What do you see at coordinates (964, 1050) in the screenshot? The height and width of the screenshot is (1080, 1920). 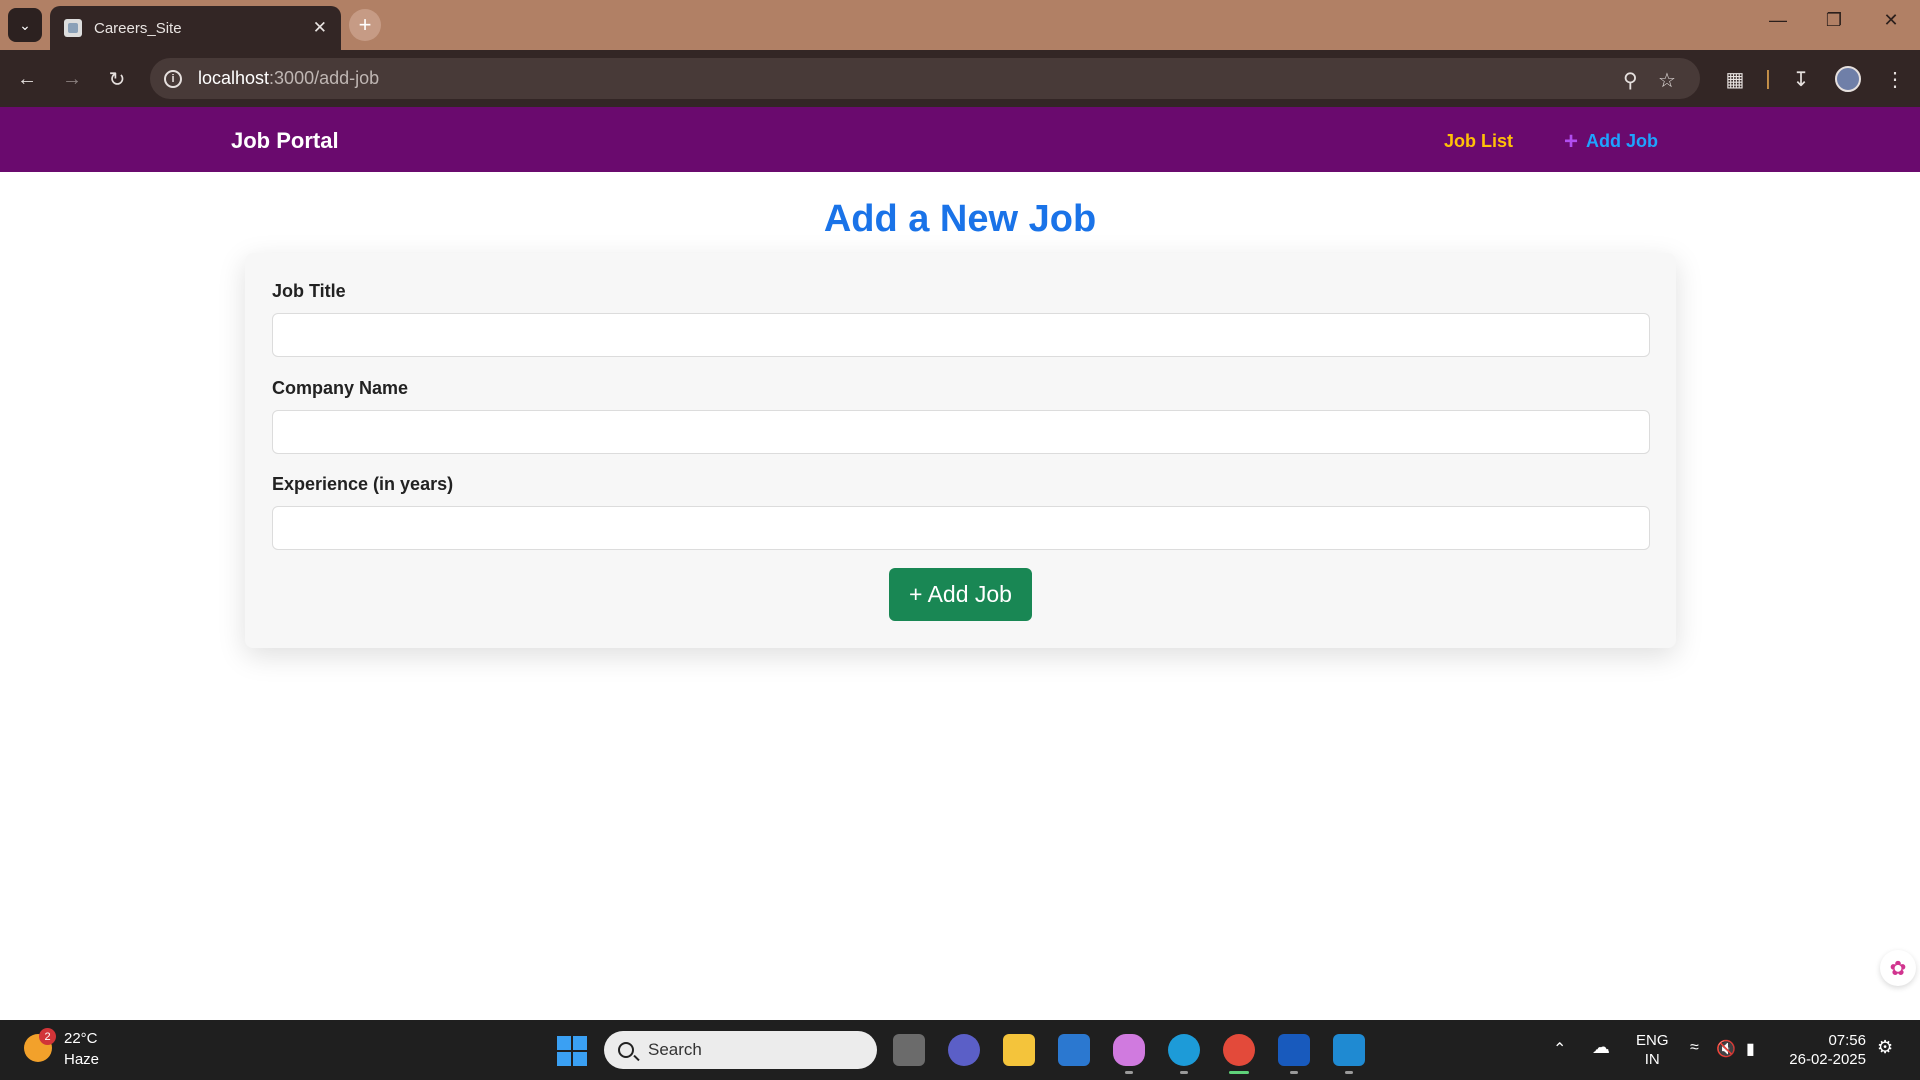 I see `teams-icon` at bounding box center [964, 1050].